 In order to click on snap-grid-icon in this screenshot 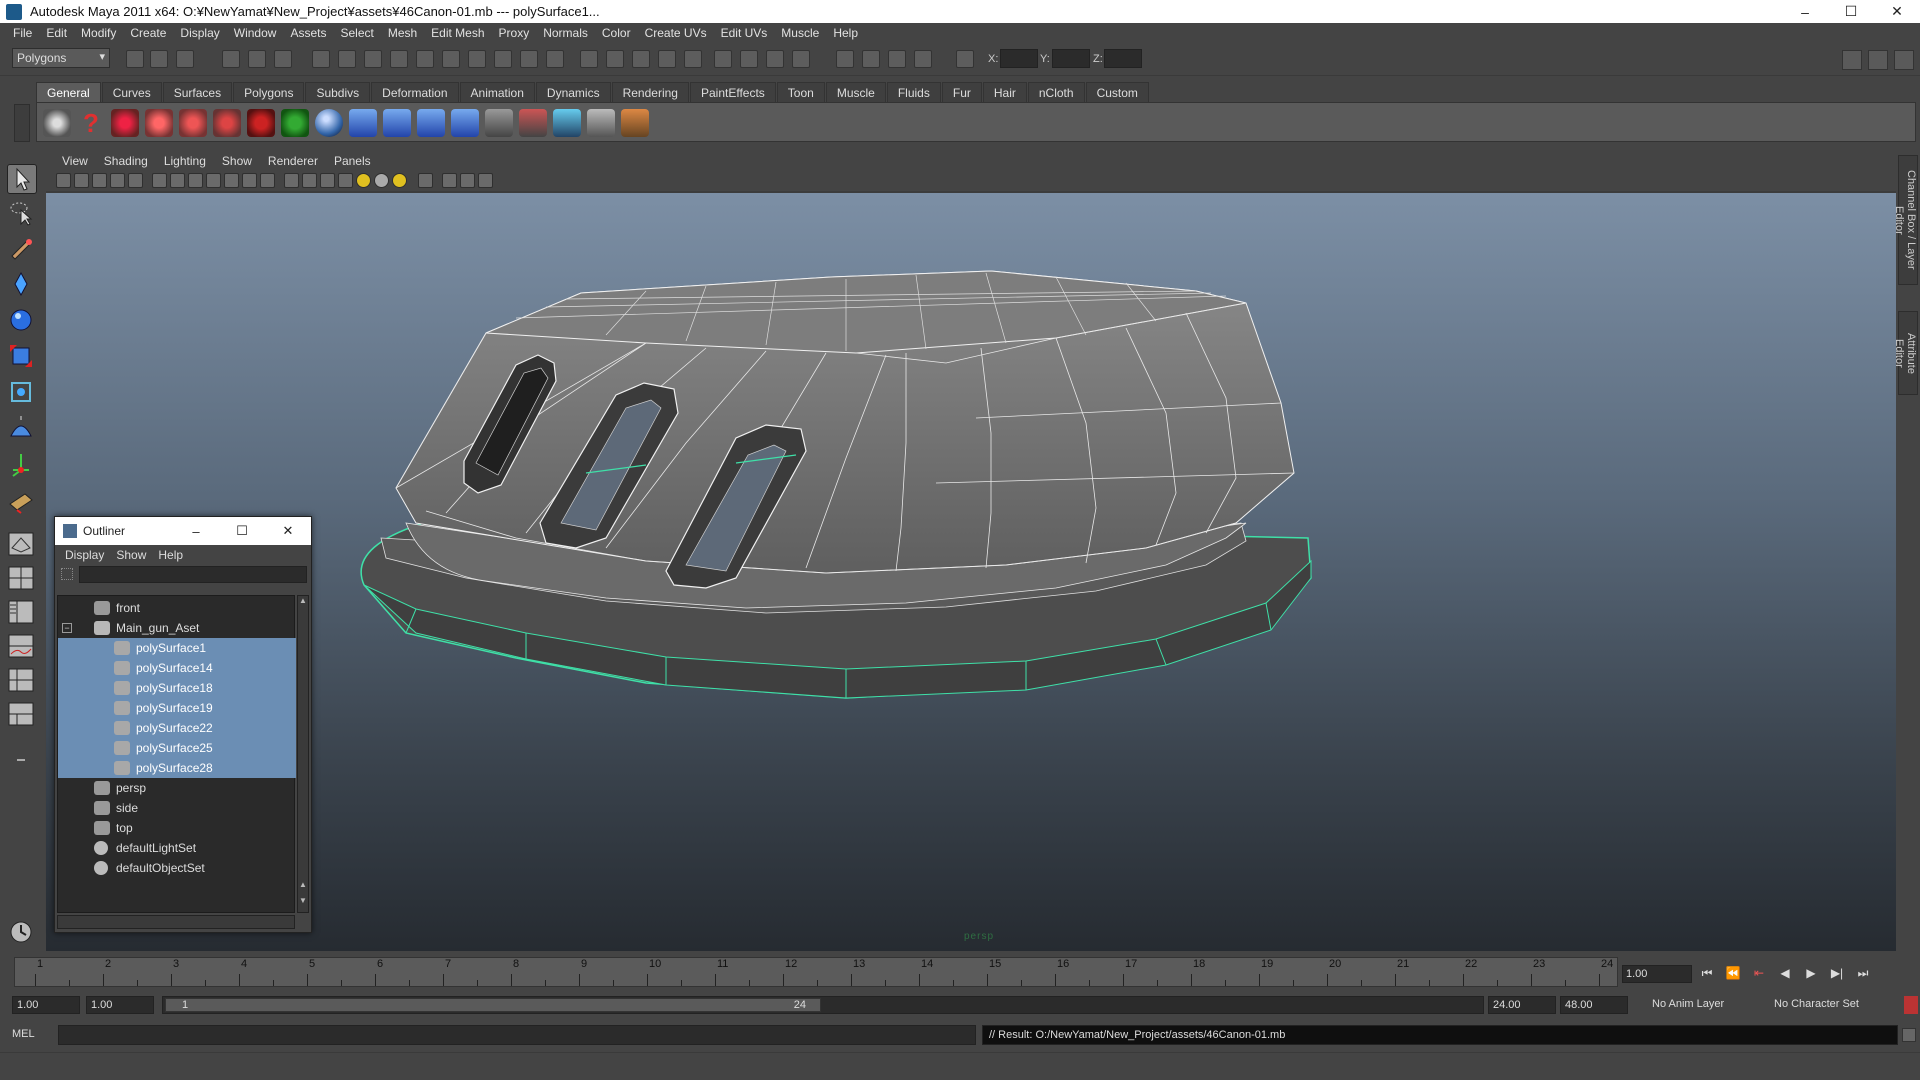, I will do `click(589, 59)`.